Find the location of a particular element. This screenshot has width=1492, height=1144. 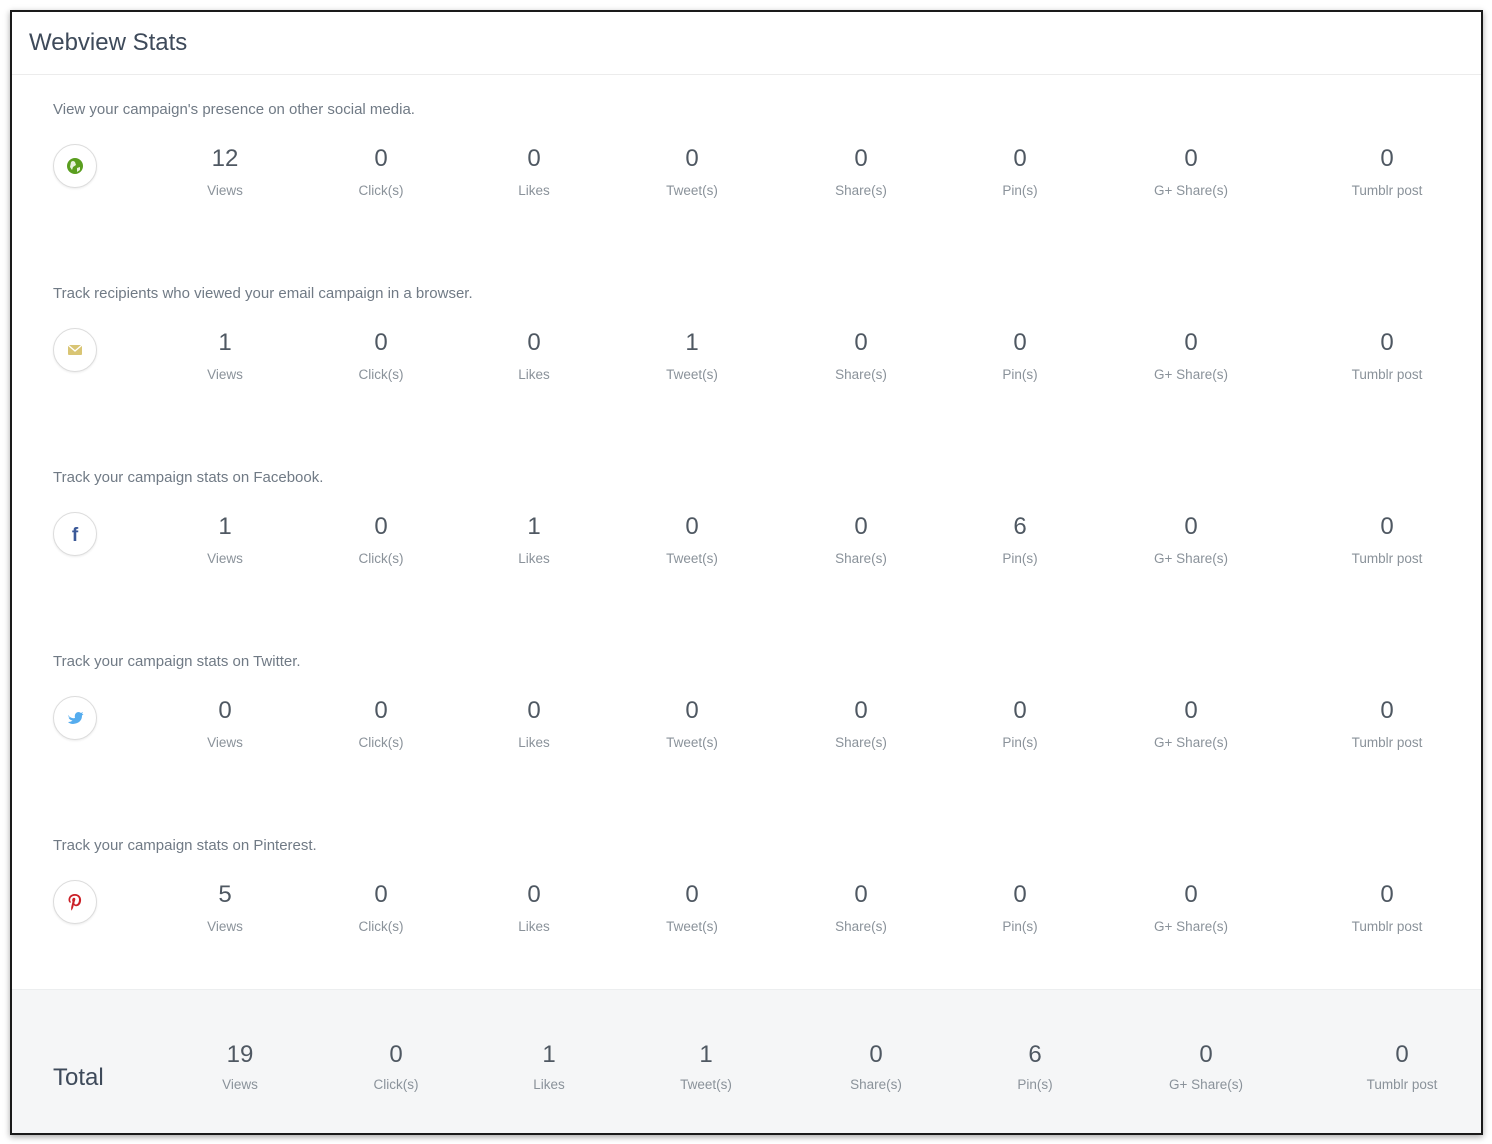

stat-twitter-7: 0 Tumblr post is located at coordinates (1387, 723).